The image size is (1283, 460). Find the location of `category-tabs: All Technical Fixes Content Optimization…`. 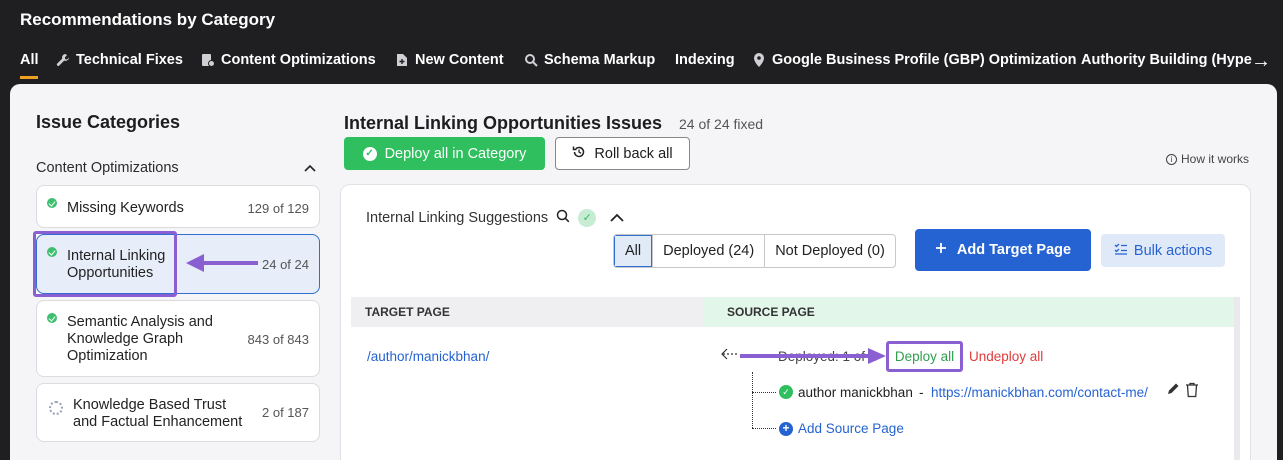

category-tabs: All Technical Fixes Content Optimization… is located at coordinates (641, 63).